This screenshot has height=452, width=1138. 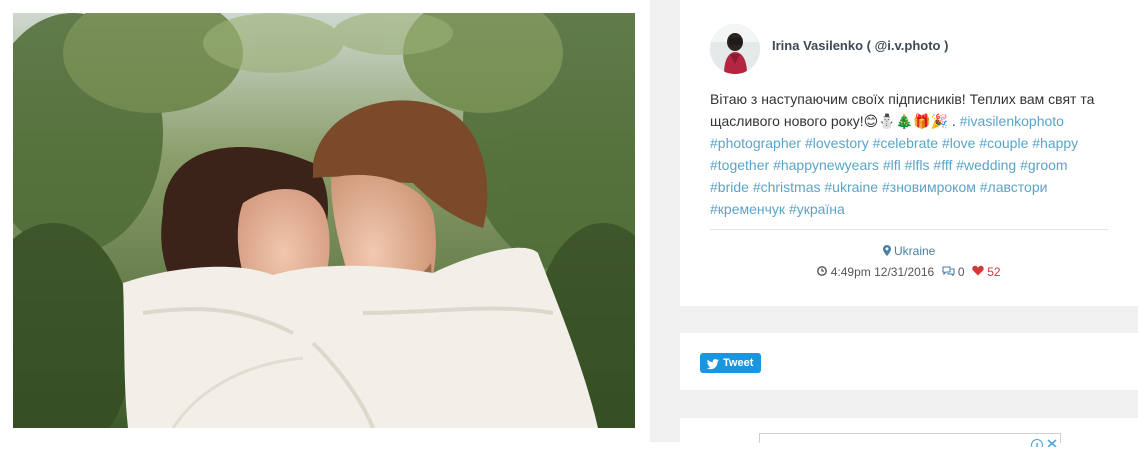 I want to click on hashtag: #photographer, so click(x=755, y=143).